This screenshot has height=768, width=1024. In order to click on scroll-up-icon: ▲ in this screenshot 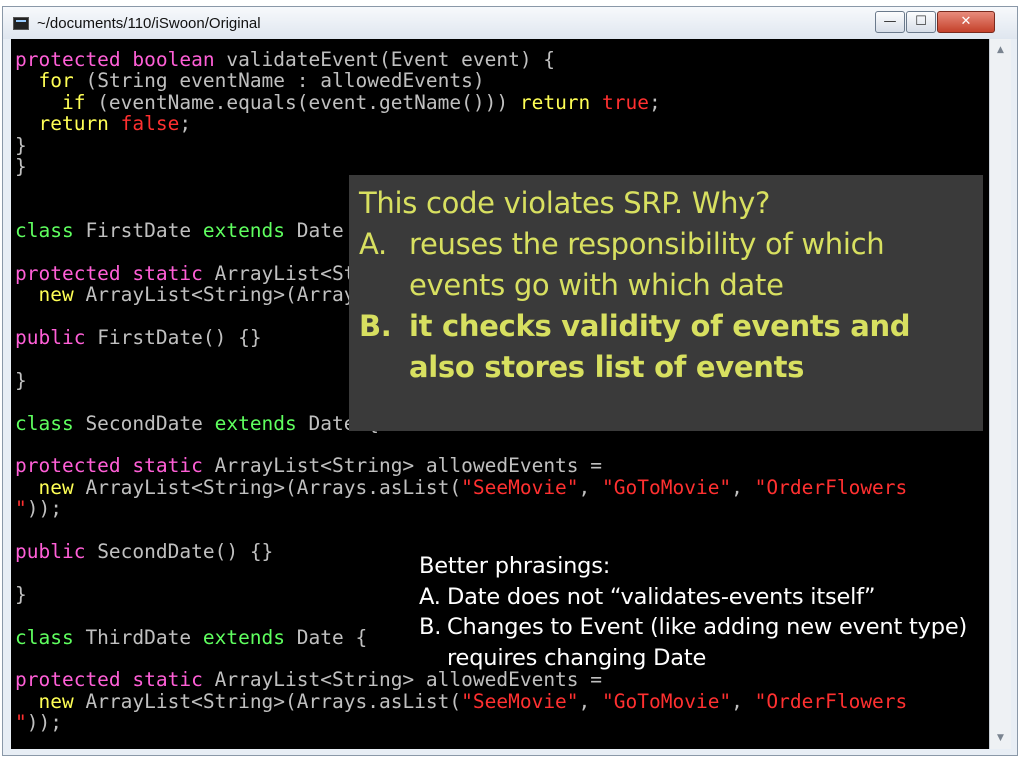, I will do `click(1000, 50)`.